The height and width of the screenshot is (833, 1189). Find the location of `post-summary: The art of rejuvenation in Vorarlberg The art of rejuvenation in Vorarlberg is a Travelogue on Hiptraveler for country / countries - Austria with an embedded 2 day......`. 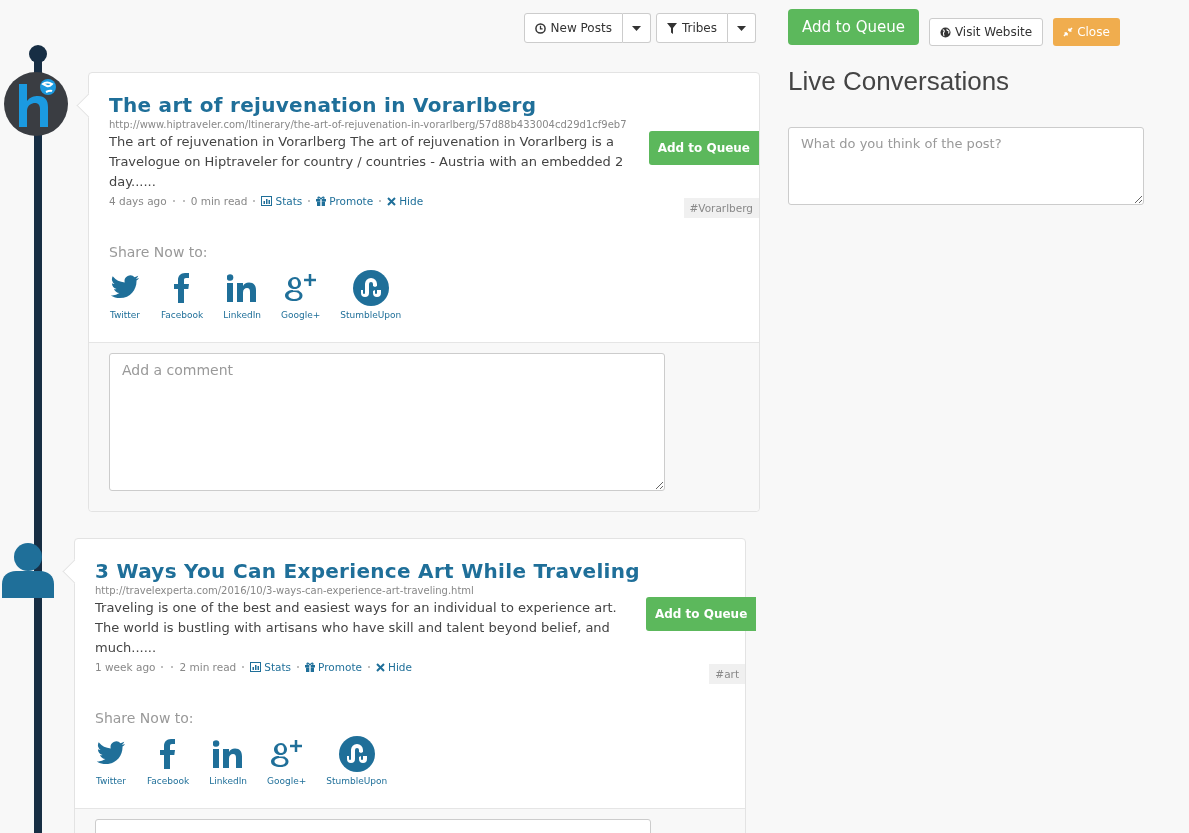

post-summary: The art of rejuvenation in Vorarlberg The art of rejuvenation in Vorarlberg is a Travelogue on Hiptraveler for country / countries - Austria with an embedded 2 day...... is located at coordinates (367, 162).